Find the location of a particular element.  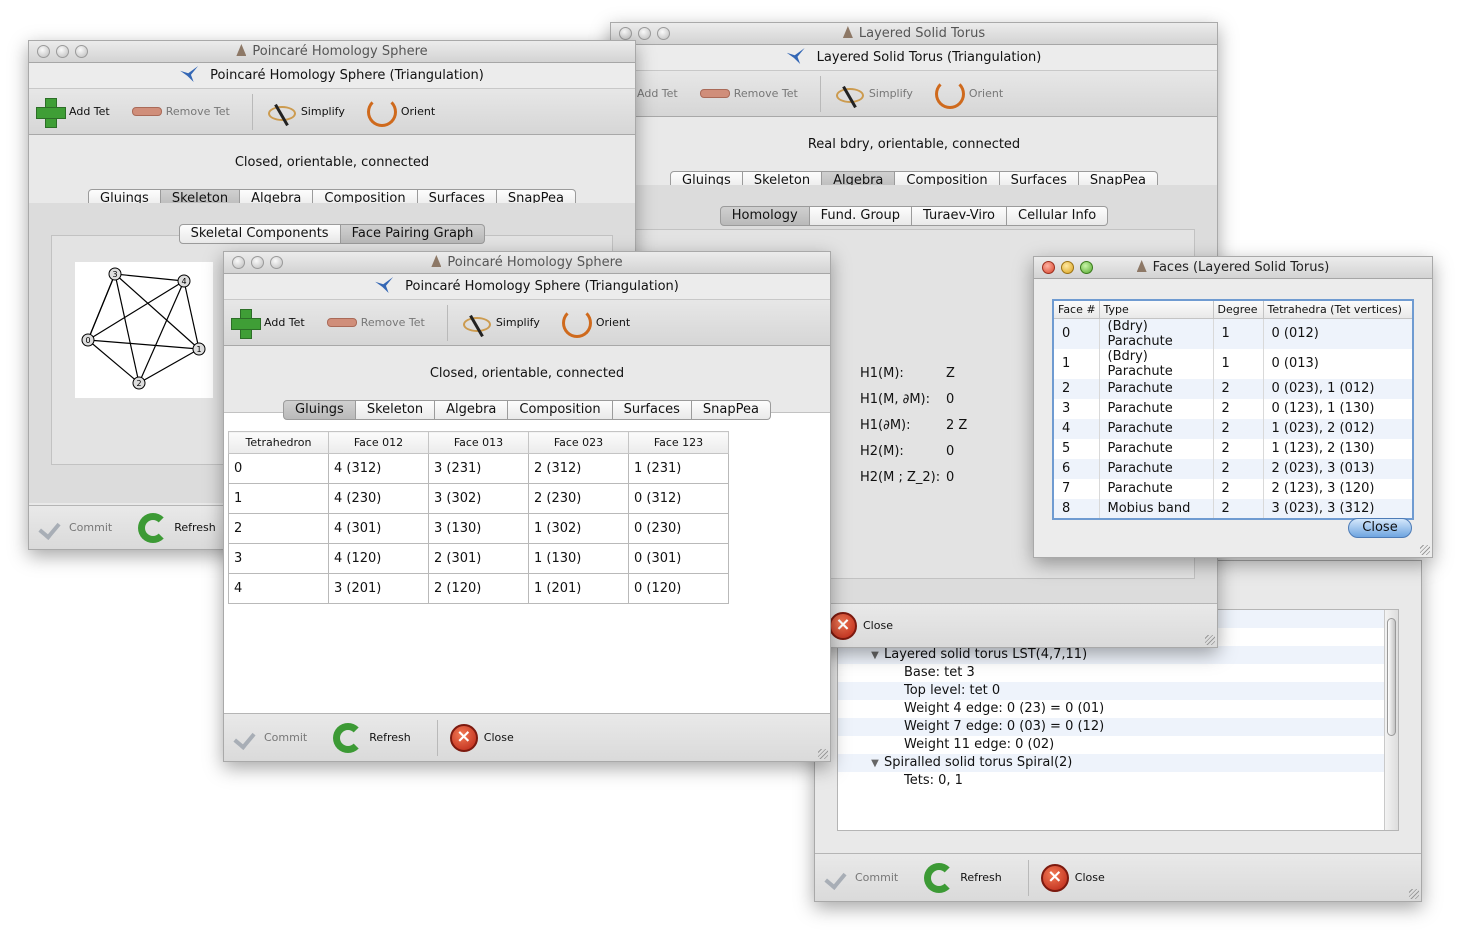

table-row: 2 Parachute 2 0 (023), 1 (012) is located at coordinates (1233, 388).